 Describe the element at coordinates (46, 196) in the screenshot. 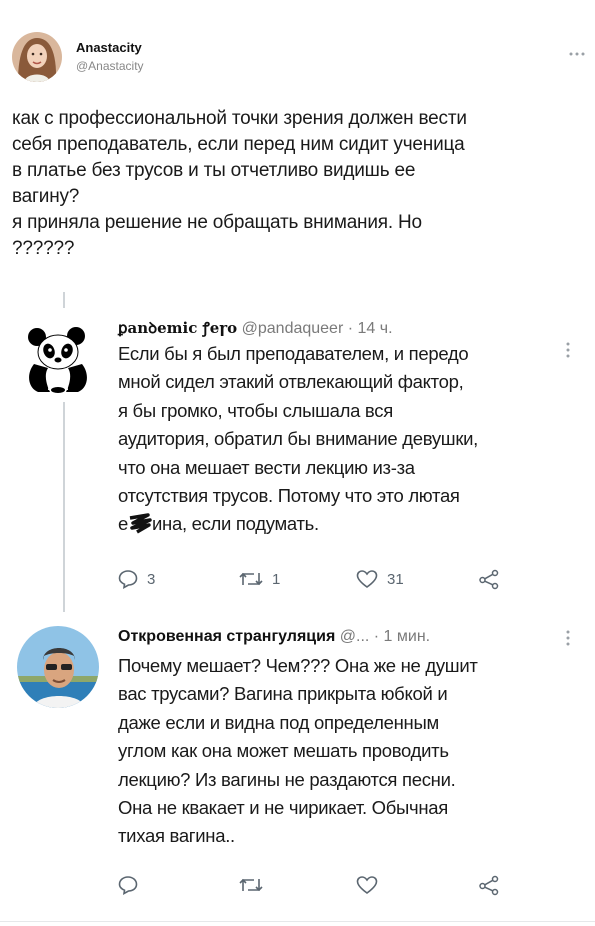

I see `tweet-text-line: вагину?` at that location.